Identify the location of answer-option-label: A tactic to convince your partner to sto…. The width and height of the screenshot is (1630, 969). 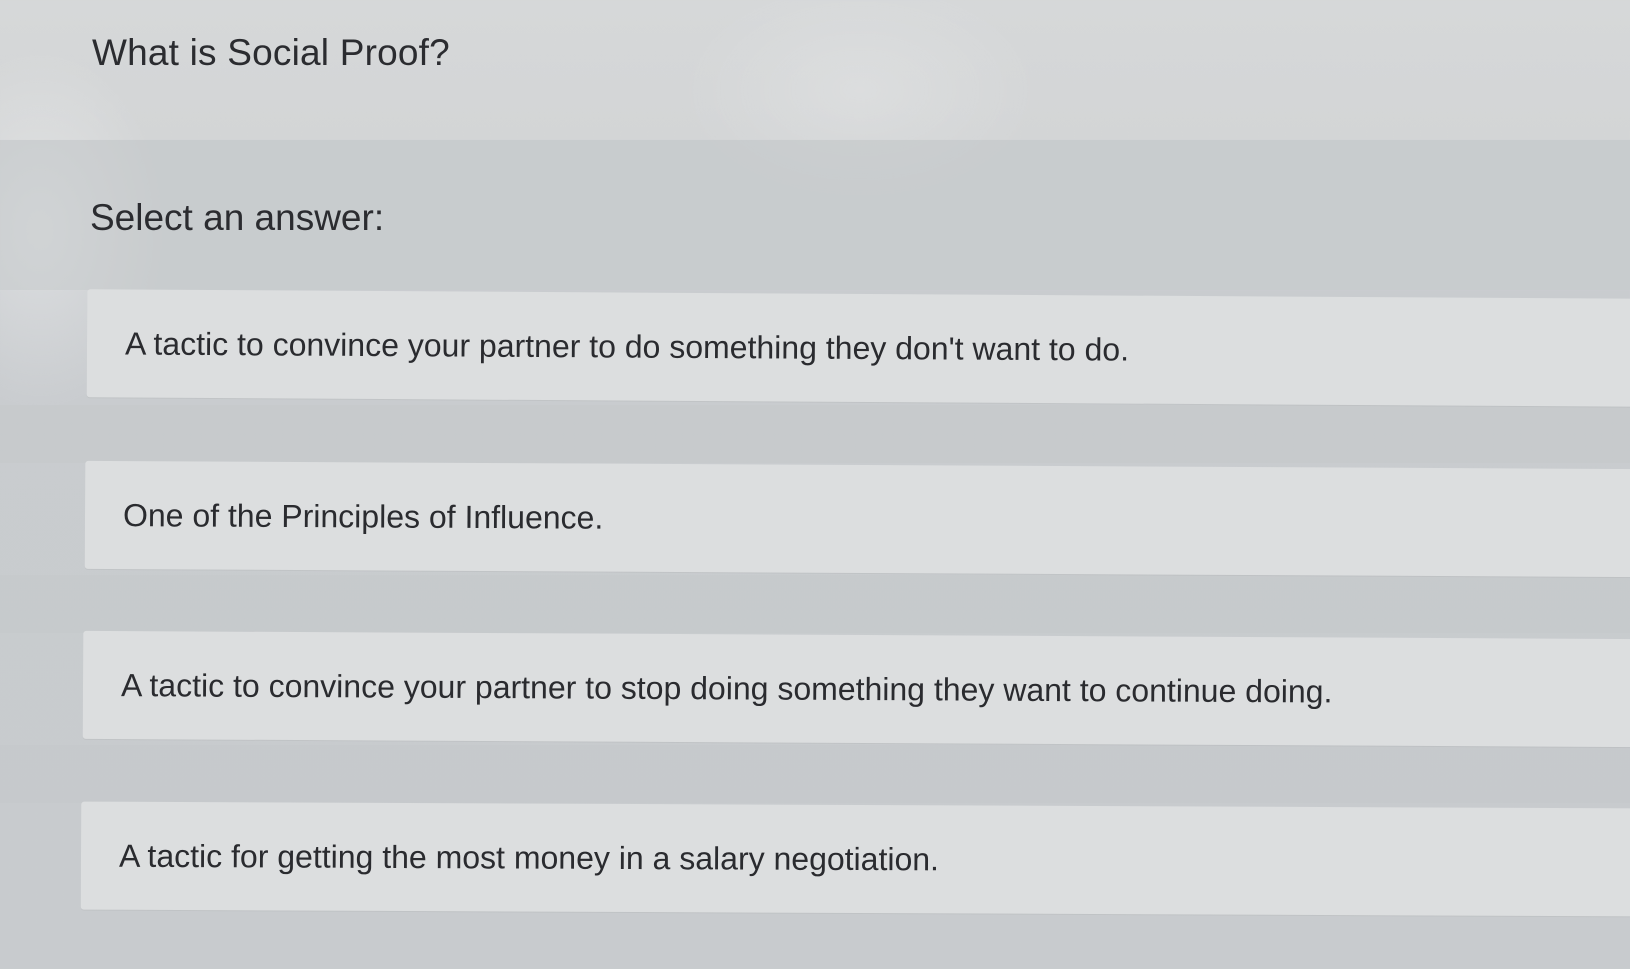
(726, 687).